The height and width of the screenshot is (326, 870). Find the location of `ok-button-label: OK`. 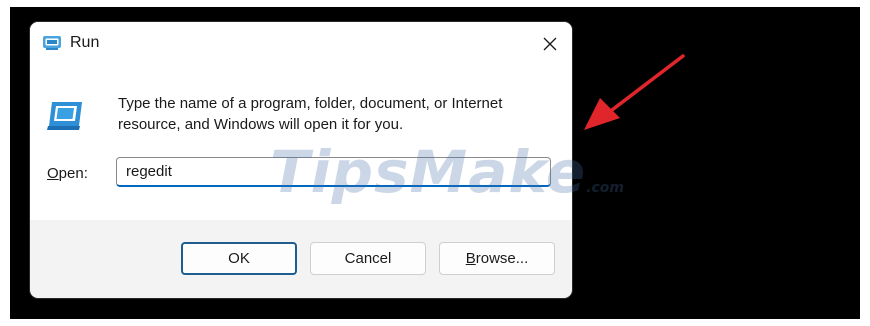

ok-button-label: OK is located at coordinates (239, 258).